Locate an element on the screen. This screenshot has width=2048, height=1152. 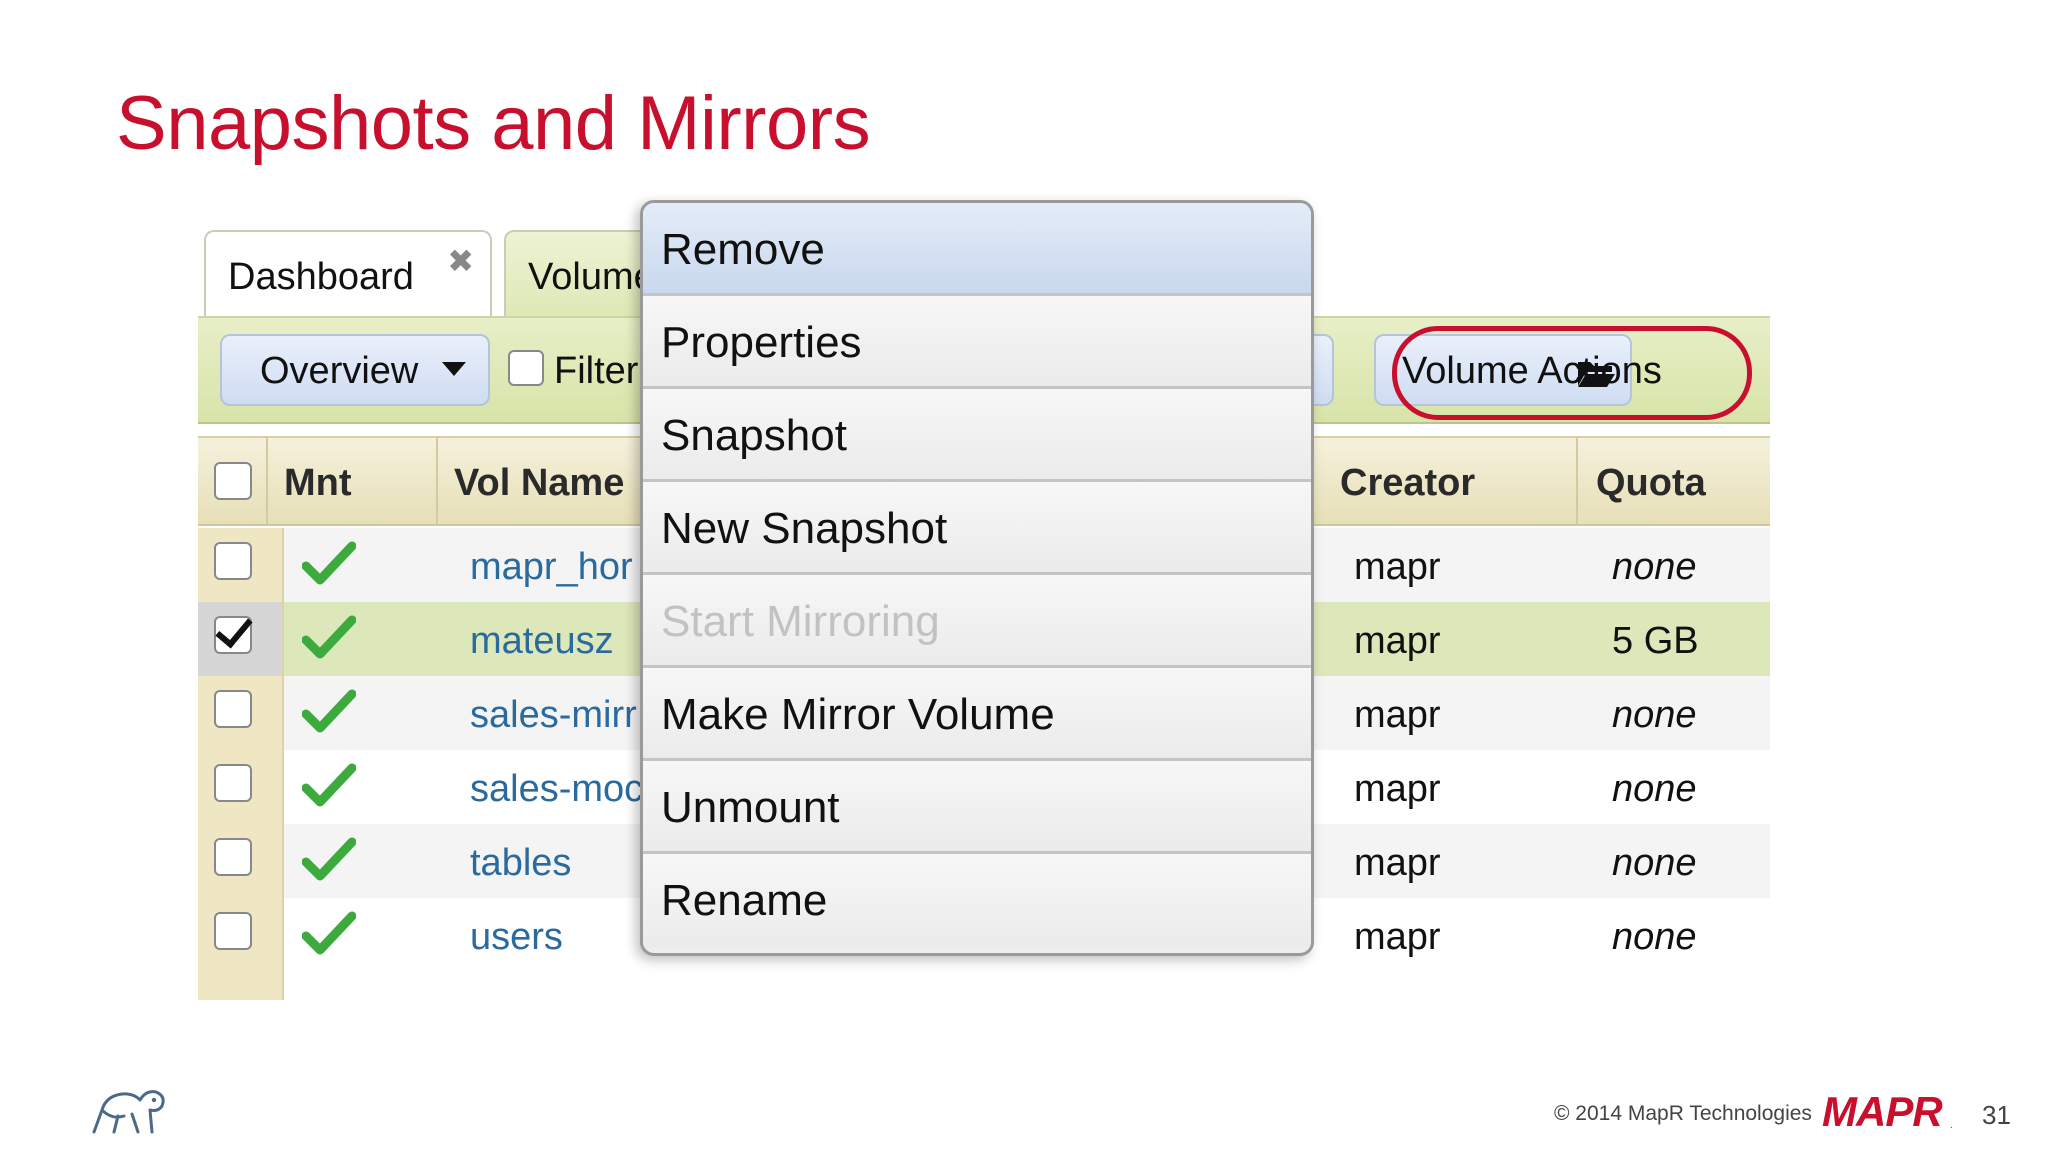
volume-actions-label: Volume Actions is located at coordinates (1532, 371).